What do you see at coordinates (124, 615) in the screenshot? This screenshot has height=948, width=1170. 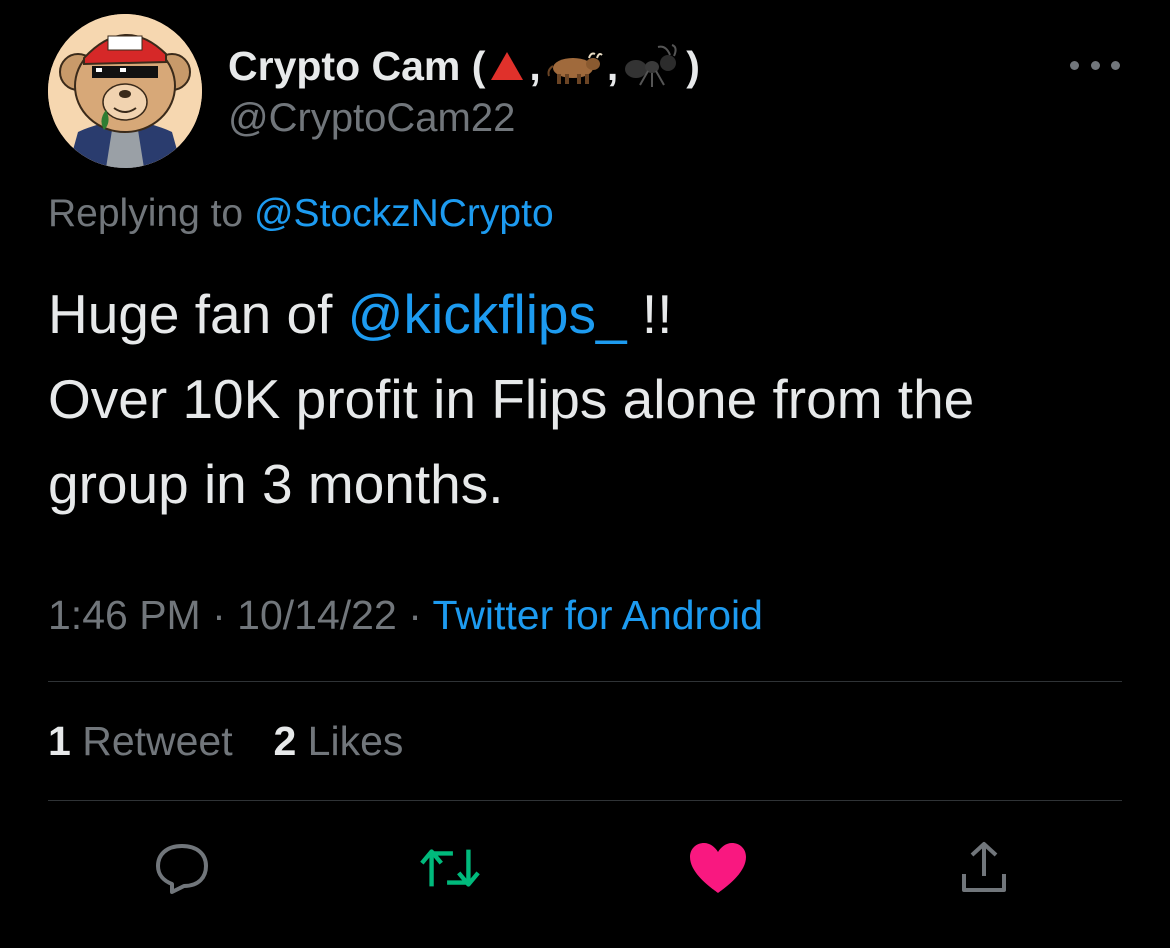 I see `tweet-time: 1:46 PM` at bounding box center [124, 615].